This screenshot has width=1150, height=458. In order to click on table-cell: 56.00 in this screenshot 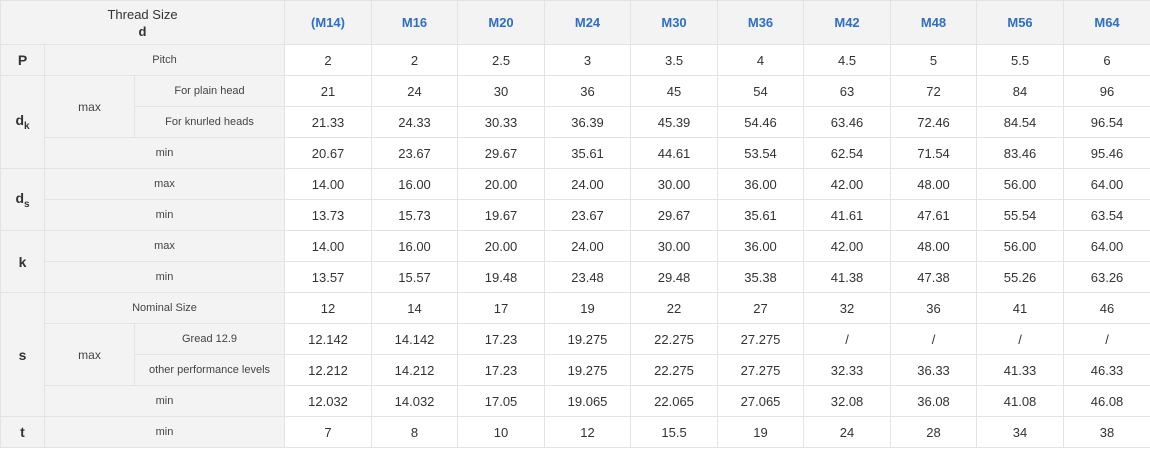, I will do `click(1020, 246)`.